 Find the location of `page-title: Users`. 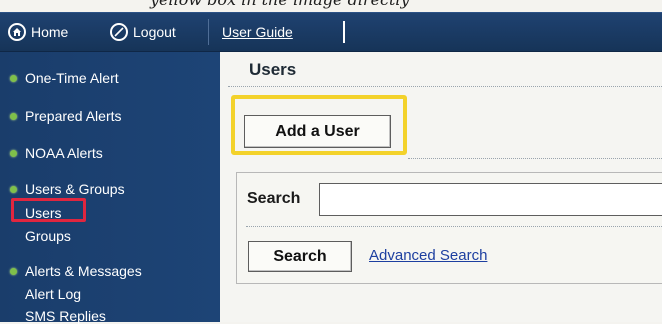

page-title: Users is located at coordinates (273, 69).